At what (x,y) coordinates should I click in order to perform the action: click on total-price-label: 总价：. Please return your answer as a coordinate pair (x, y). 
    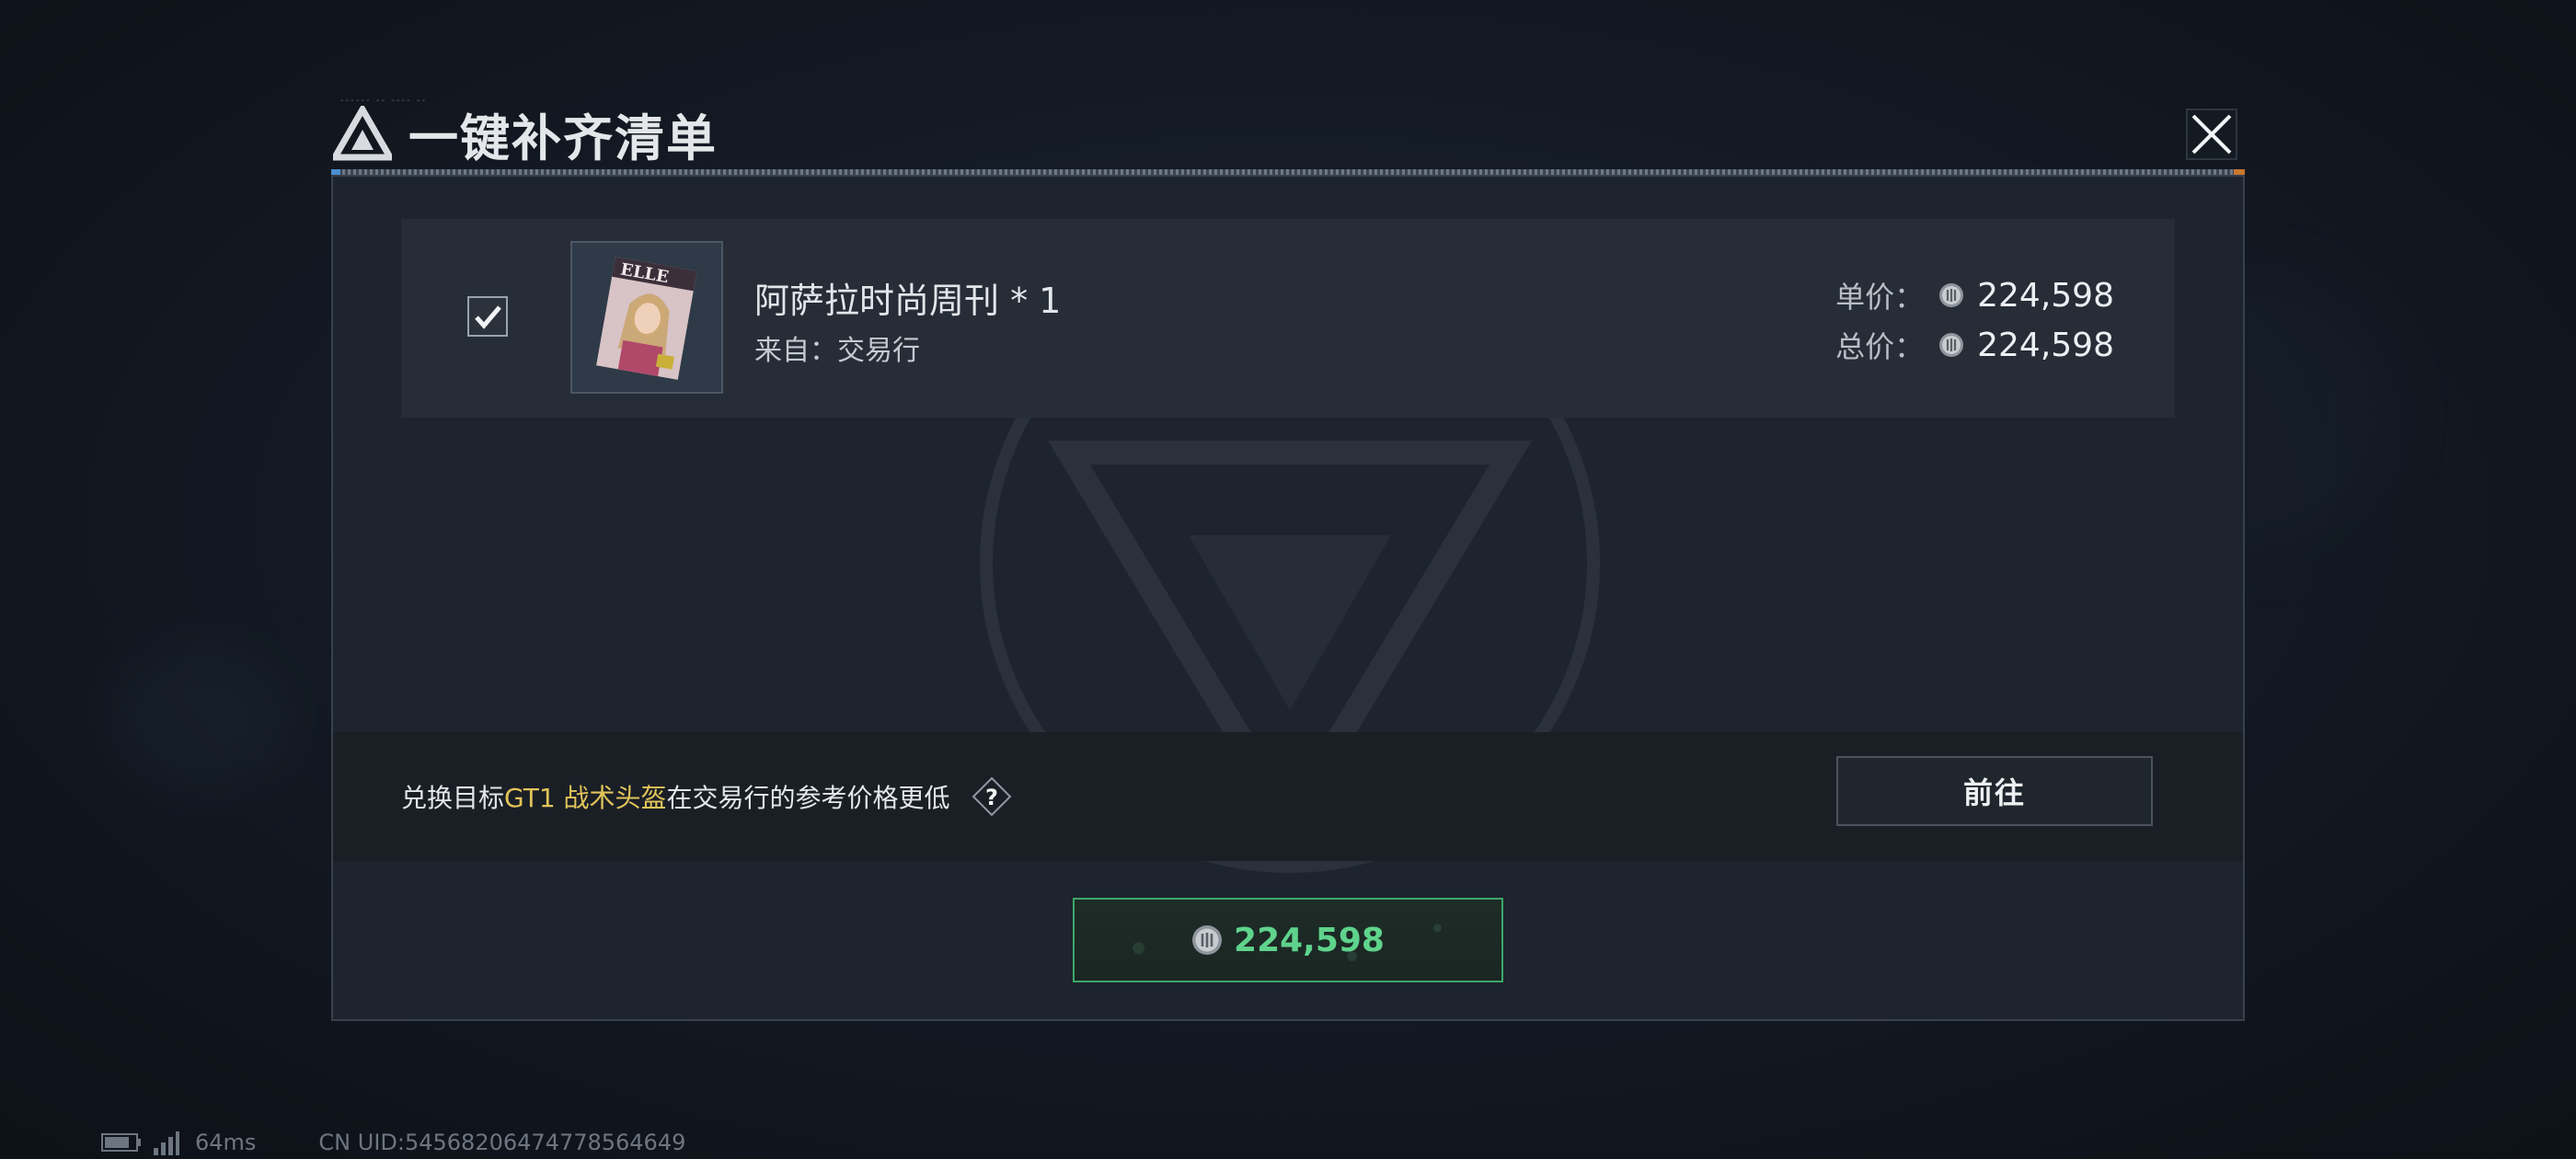
    Looking at the image, I should click on (1880, 346).